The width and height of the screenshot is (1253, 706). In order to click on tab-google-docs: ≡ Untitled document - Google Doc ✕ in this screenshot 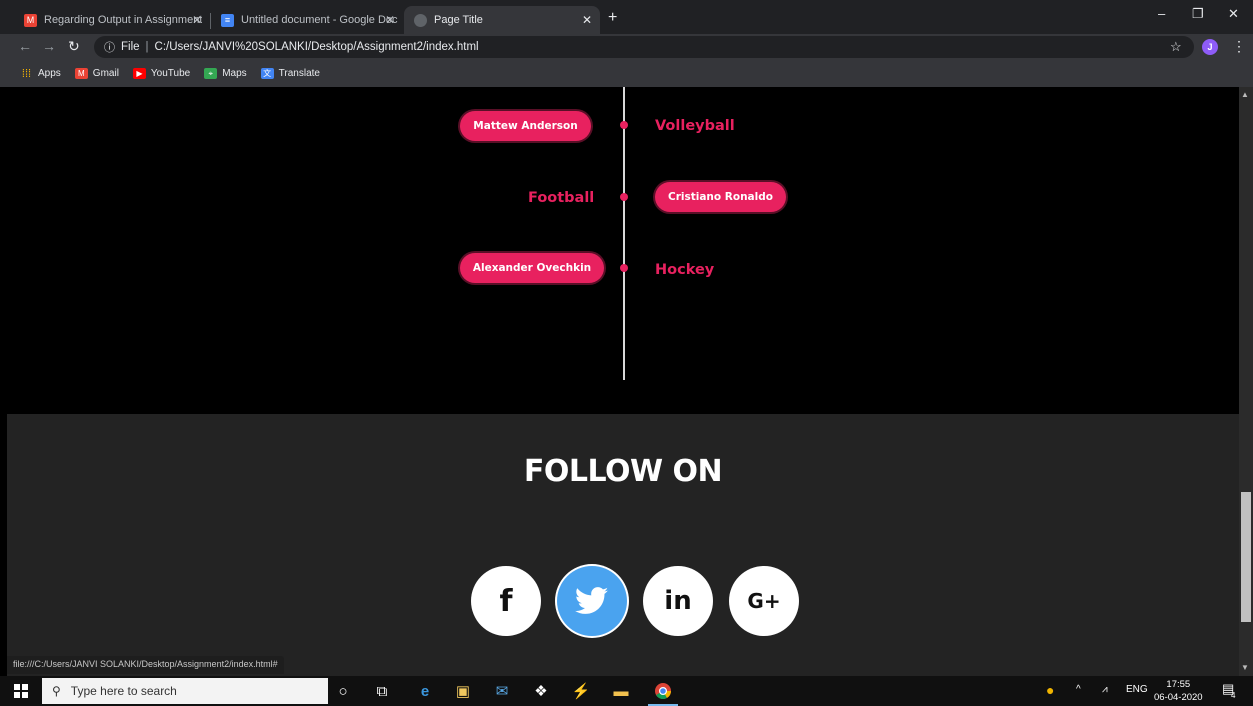, I will do `click(307, 20)`.